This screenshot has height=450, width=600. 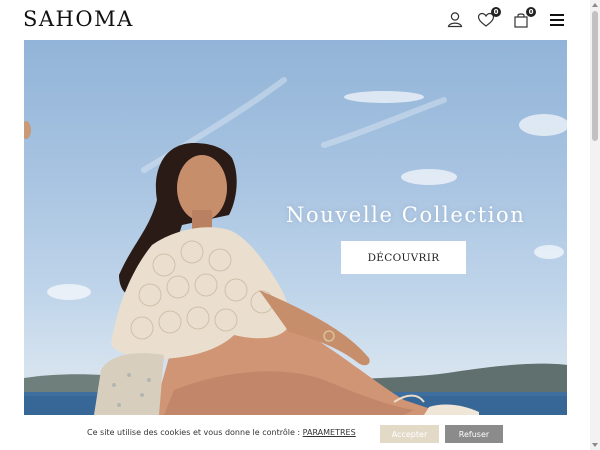 I want to click on wishlist-button: 0, so click(x=488, y=18).